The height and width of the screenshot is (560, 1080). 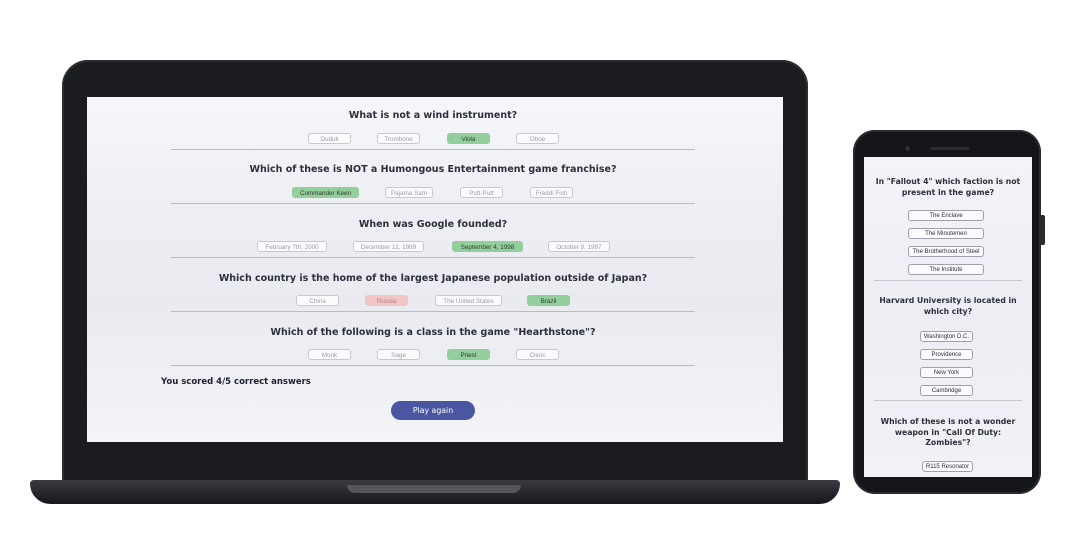 I want to click on play-again-button: Play again, so click(x=433, y=410).